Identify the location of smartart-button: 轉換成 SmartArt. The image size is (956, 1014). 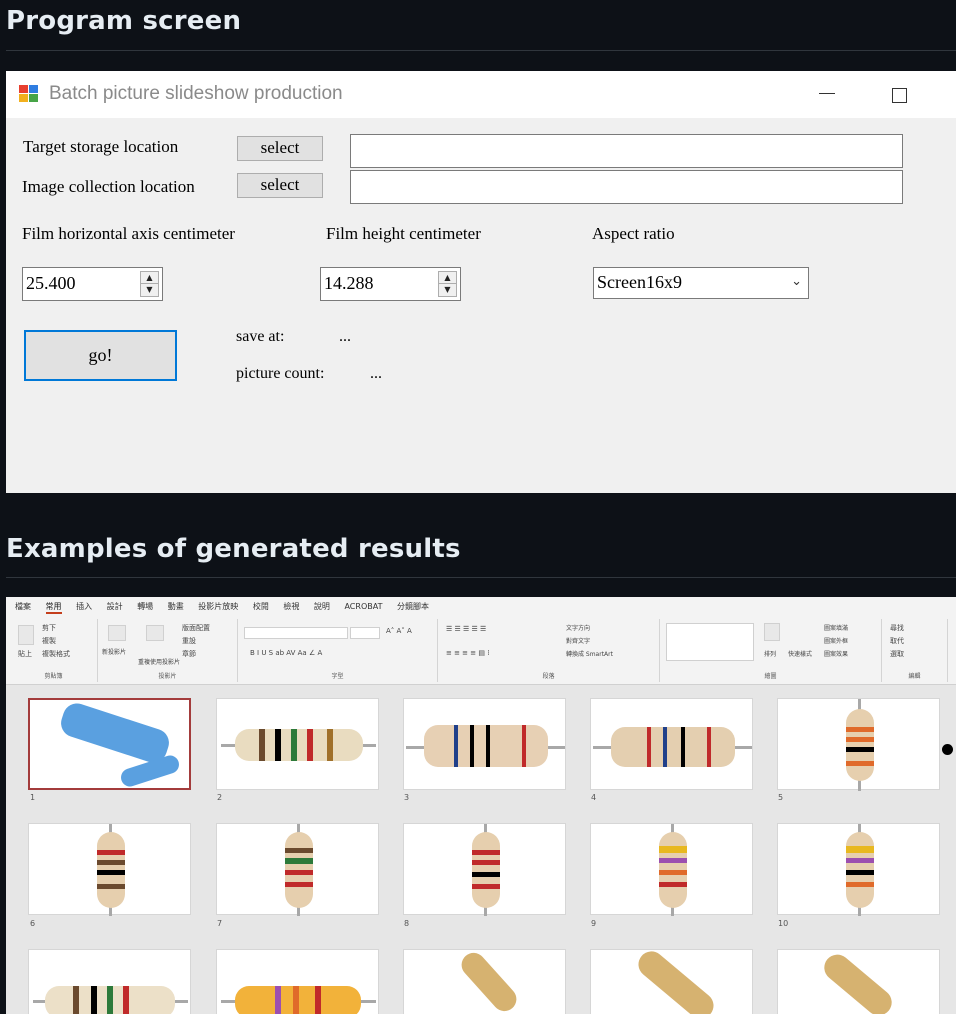
(589, 653).